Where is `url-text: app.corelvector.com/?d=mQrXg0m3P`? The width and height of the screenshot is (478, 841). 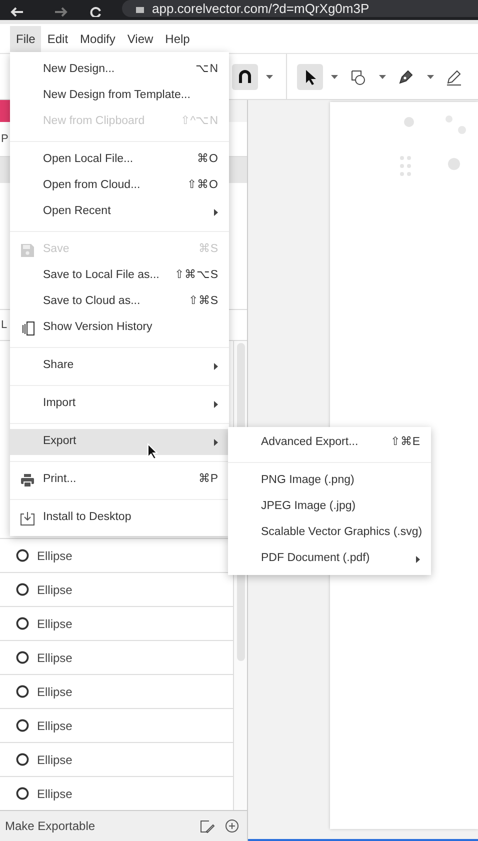 url-text: app.corelvector.com/?d=mQrXg0m3P is located at coordinates (261, 8).